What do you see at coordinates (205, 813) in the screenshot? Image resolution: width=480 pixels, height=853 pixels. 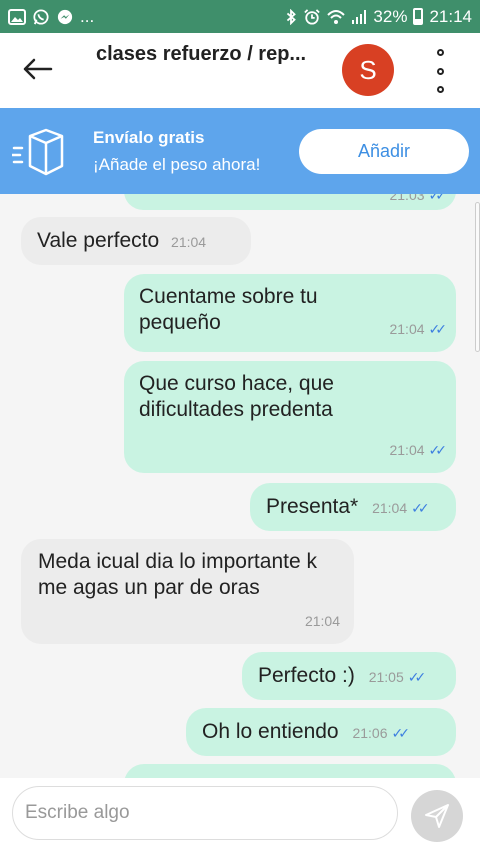 I see `message-input: Escribe algo` at bounding box center [205, 813].